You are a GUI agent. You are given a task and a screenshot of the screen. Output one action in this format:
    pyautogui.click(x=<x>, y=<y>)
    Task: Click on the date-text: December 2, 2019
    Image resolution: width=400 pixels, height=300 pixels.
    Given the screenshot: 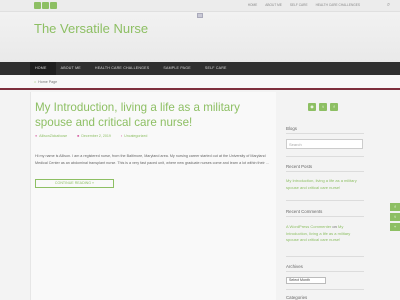 What is the action you would take?
    pyautogui.click(x=96, y=136)
    